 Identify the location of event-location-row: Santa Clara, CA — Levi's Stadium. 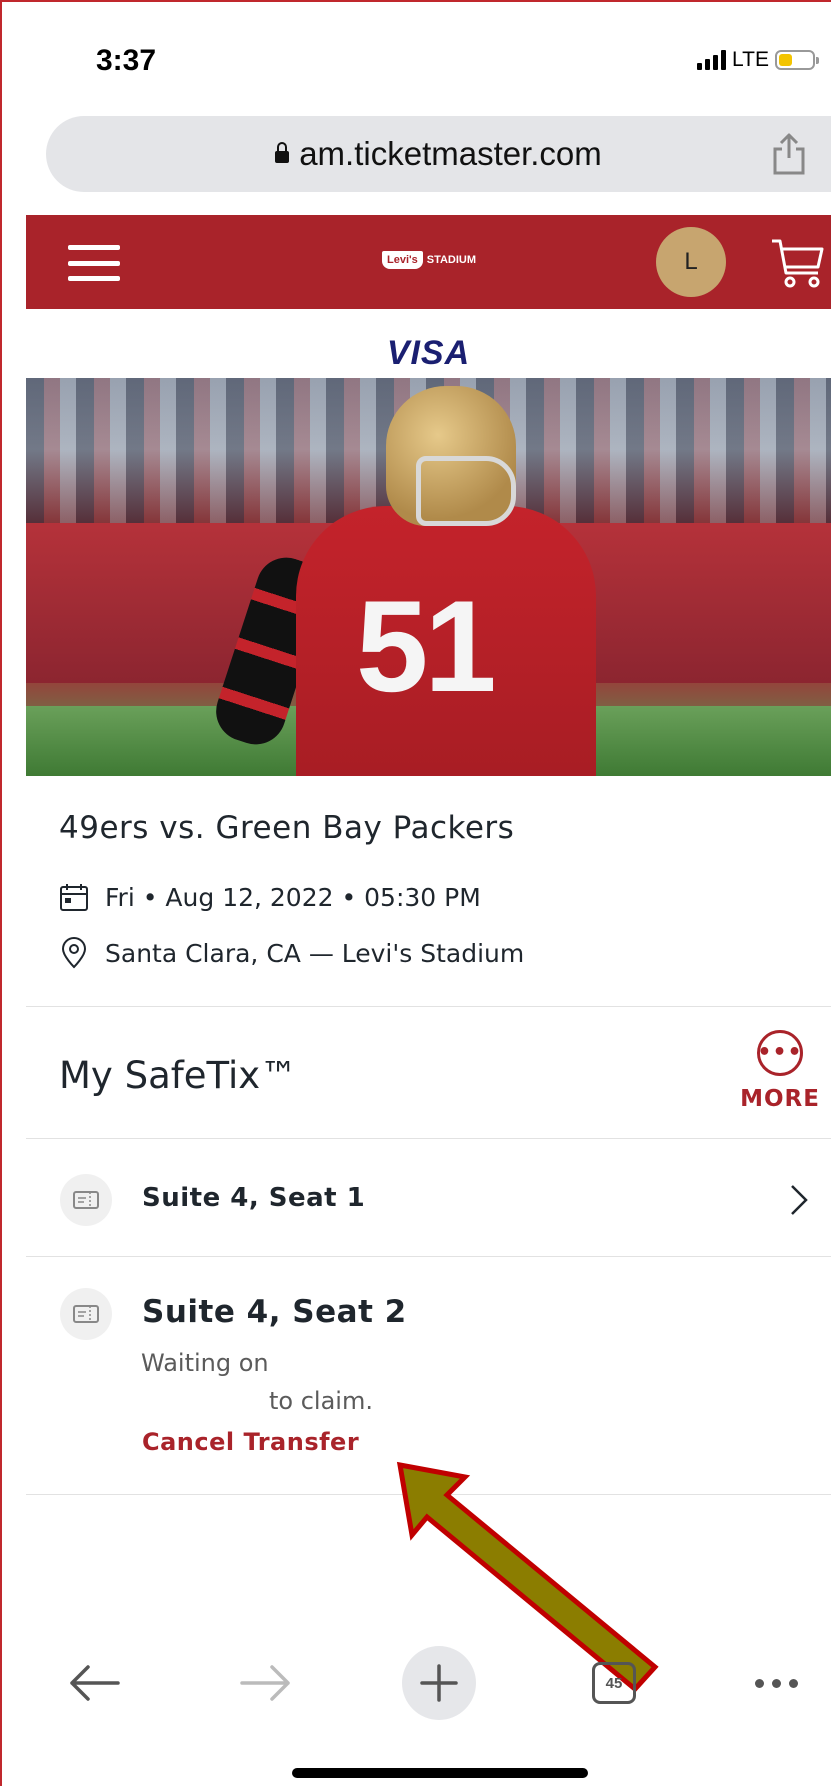
(291, 953).